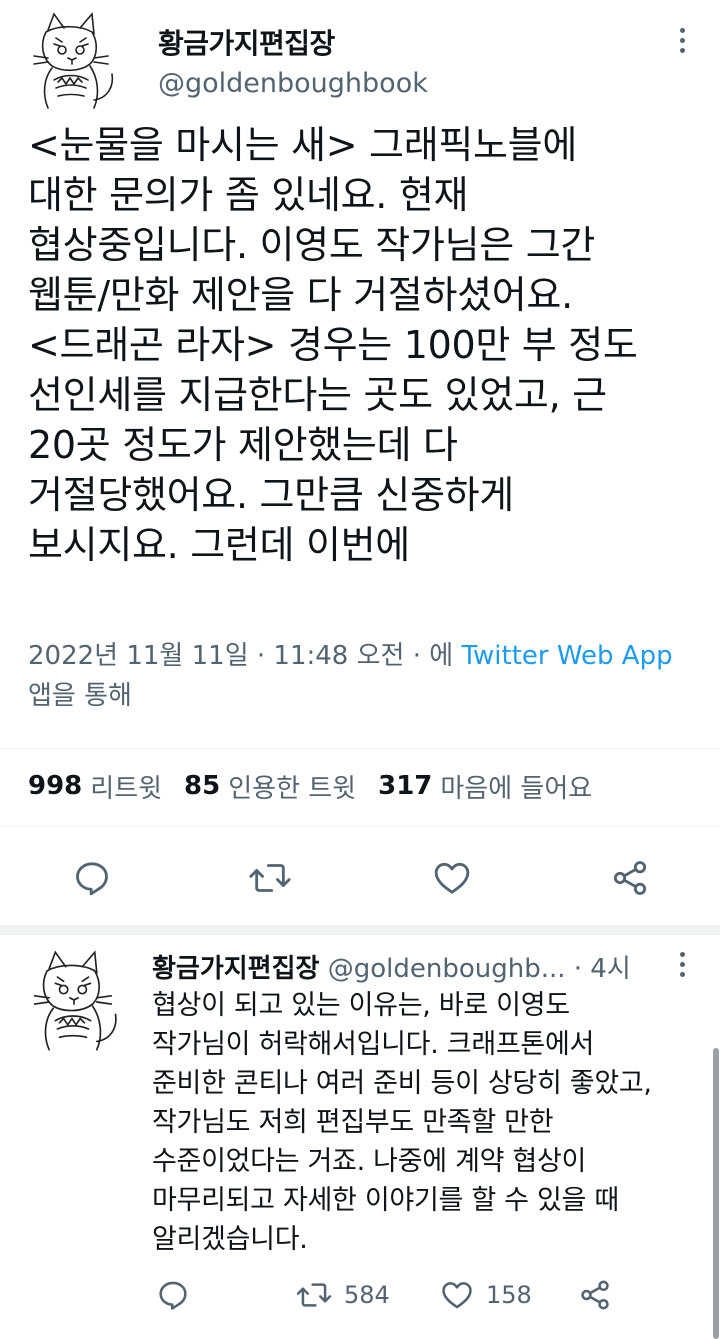 This screenshot has height=1339, width=720. I want to click on timestamp: · 4시, so click(602, 969).